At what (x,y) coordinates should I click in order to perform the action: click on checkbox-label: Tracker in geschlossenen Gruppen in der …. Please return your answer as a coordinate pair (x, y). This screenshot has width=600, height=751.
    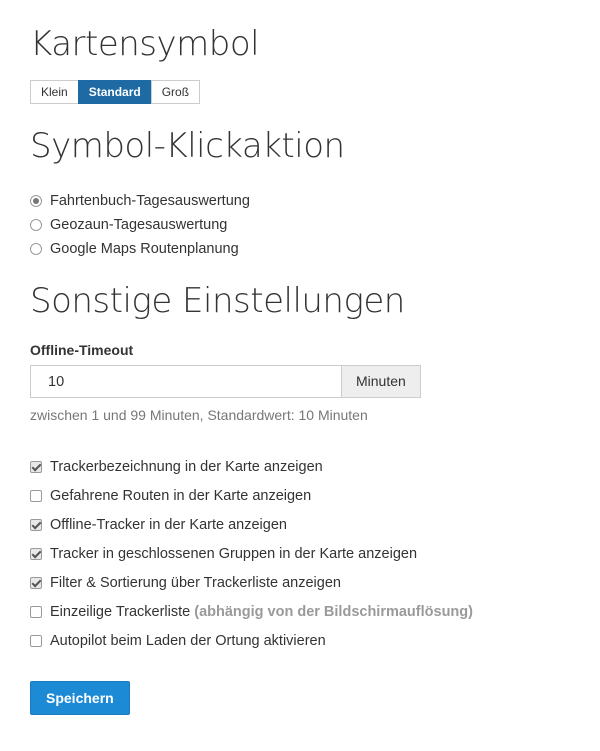
    Looking at the image, I should click on (234, 553).